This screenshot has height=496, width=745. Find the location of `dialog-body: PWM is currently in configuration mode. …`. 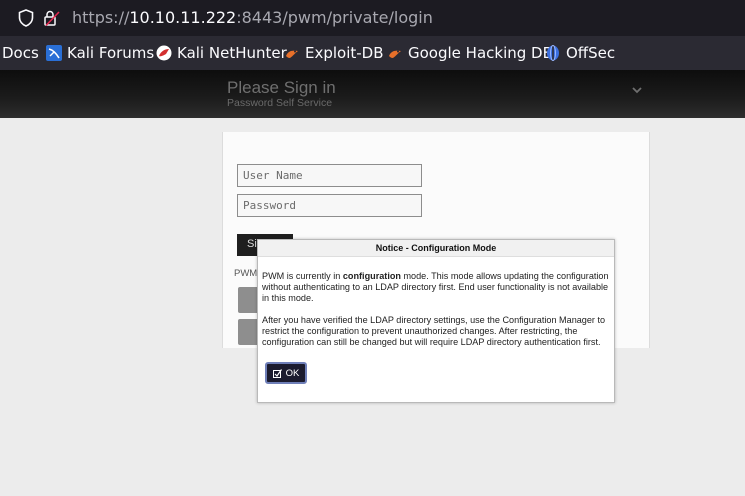

dialog-body: PWM is currently in configuration mode. … is located at coordinates (437, 315).